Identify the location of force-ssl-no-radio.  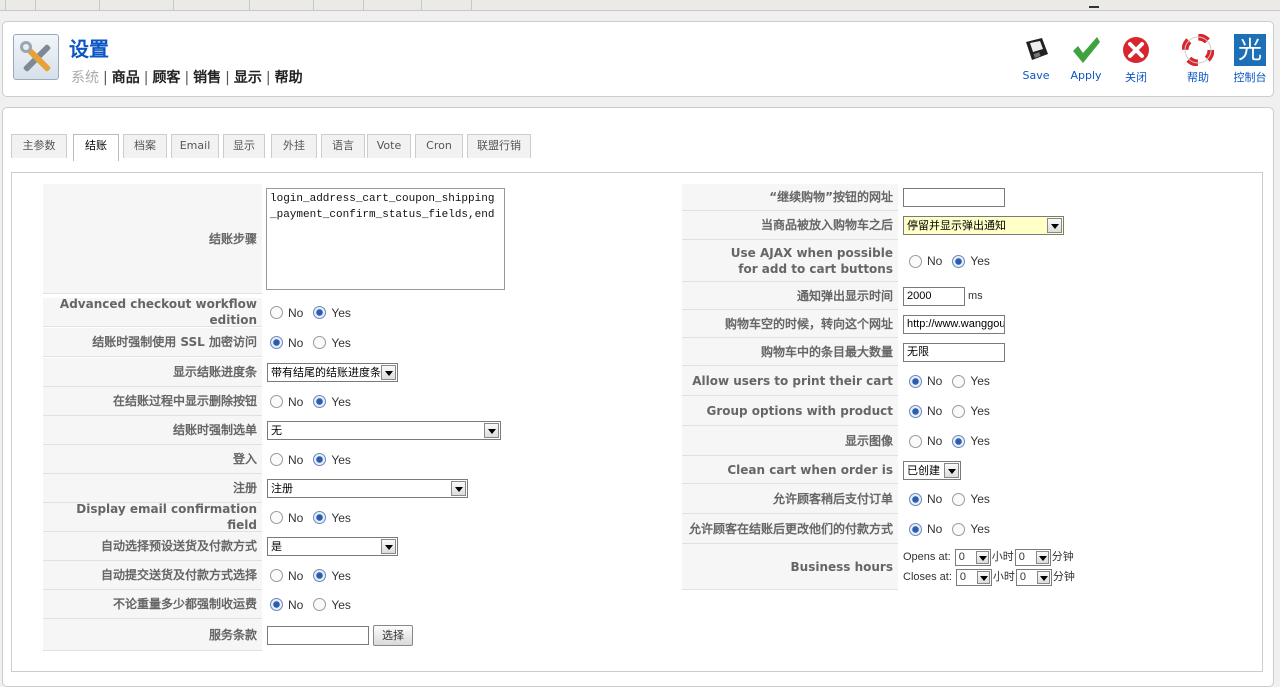
(276, 342).